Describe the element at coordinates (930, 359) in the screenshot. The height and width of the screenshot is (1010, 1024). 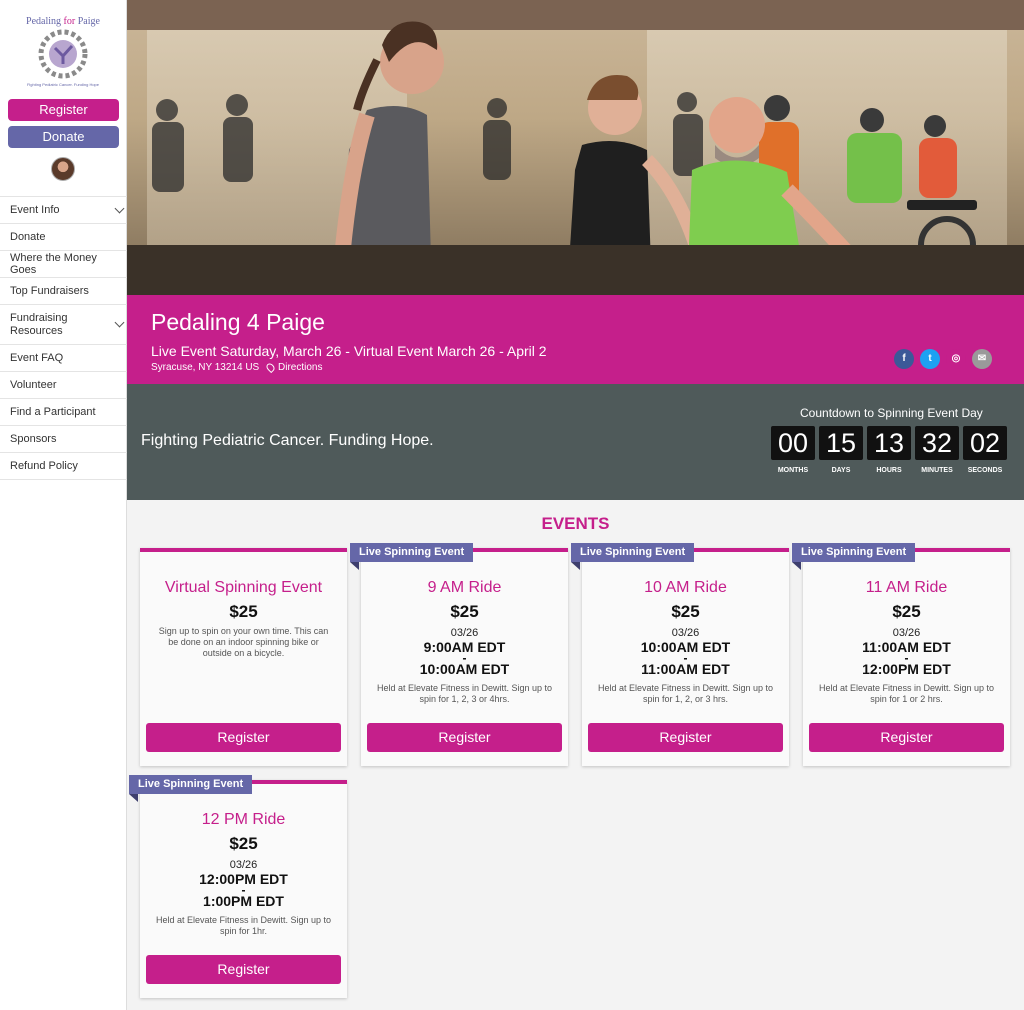
I see `twitter-icon: t` at that location.